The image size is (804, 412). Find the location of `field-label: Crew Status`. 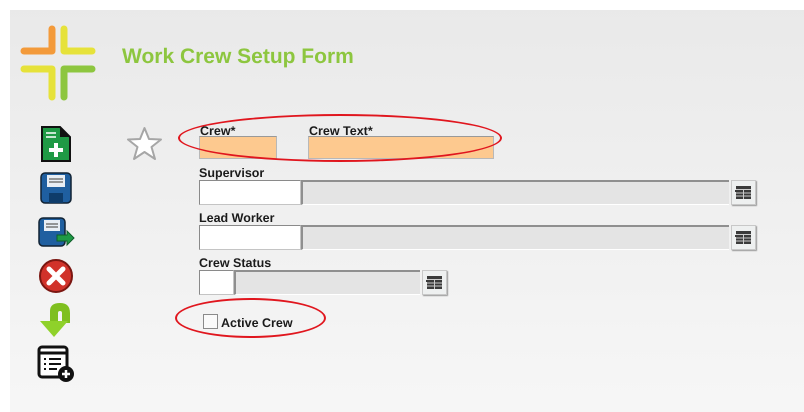

field-label: Crew Status is located at coordinates (235, 263).